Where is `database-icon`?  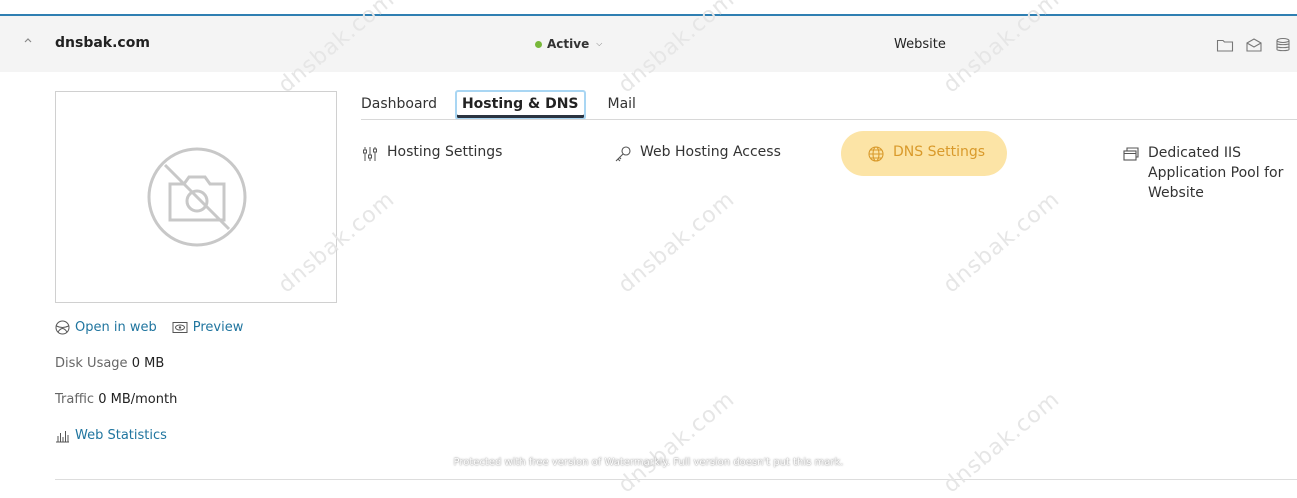 database-icon is located at coordinates (1283, 45).